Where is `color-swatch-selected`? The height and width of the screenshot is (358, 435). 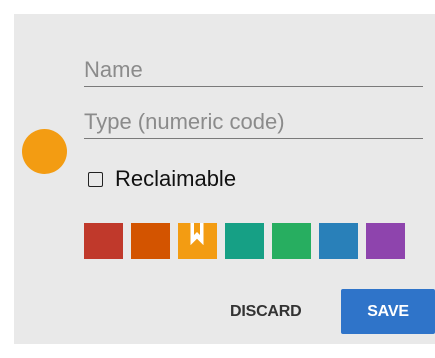
color-swatch-selected is located at coordinates (197, 241).